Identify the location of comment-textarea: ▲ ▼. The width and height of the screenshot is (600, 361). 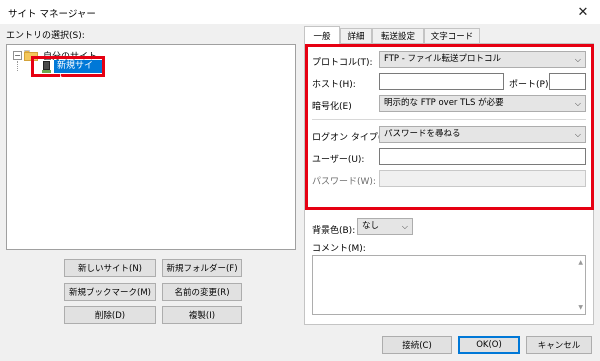
(449, 285).